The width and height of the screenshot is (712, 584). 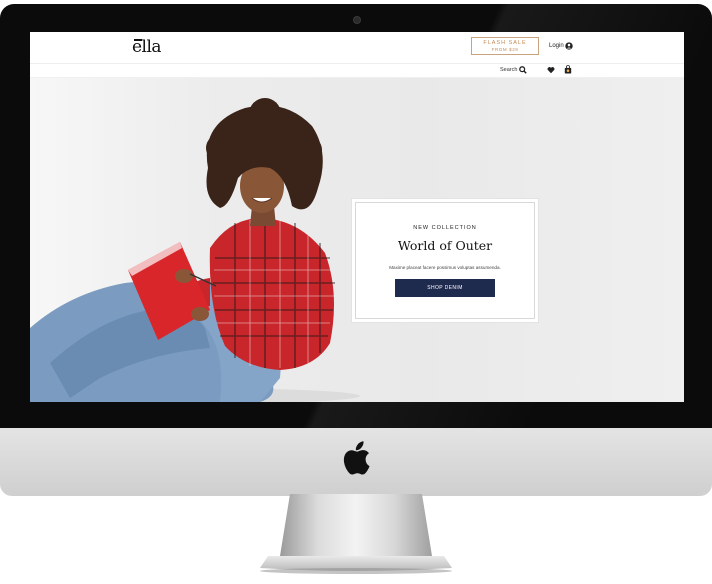 I want to click on utility-bar: Search, so click(x=357, y=70).